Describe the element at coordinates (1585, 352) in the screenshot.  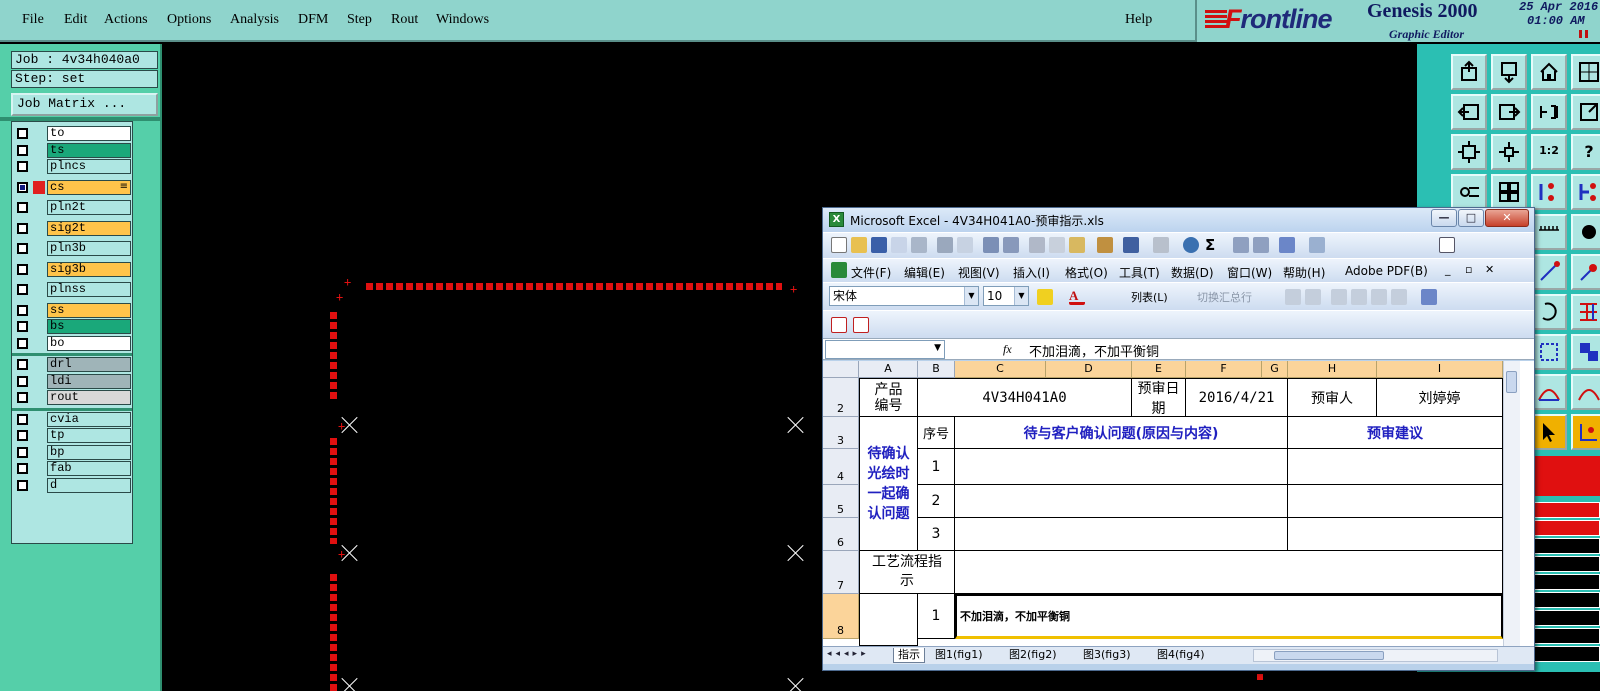
I see `pads-group-icon` at that location.